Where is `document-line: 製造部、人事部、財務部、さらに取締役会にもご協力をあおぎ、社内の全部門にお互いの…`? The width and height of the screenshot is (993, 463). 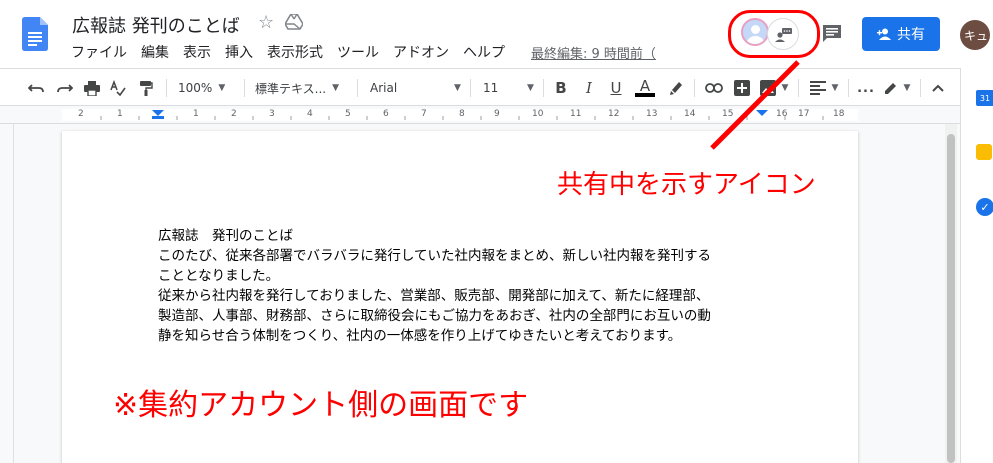 document-line: 製造部、人事部、財務部、さらに取締役会にもご協力をあおぎ、社内の全部門にお互いの… is located at coordinates (434, 316).